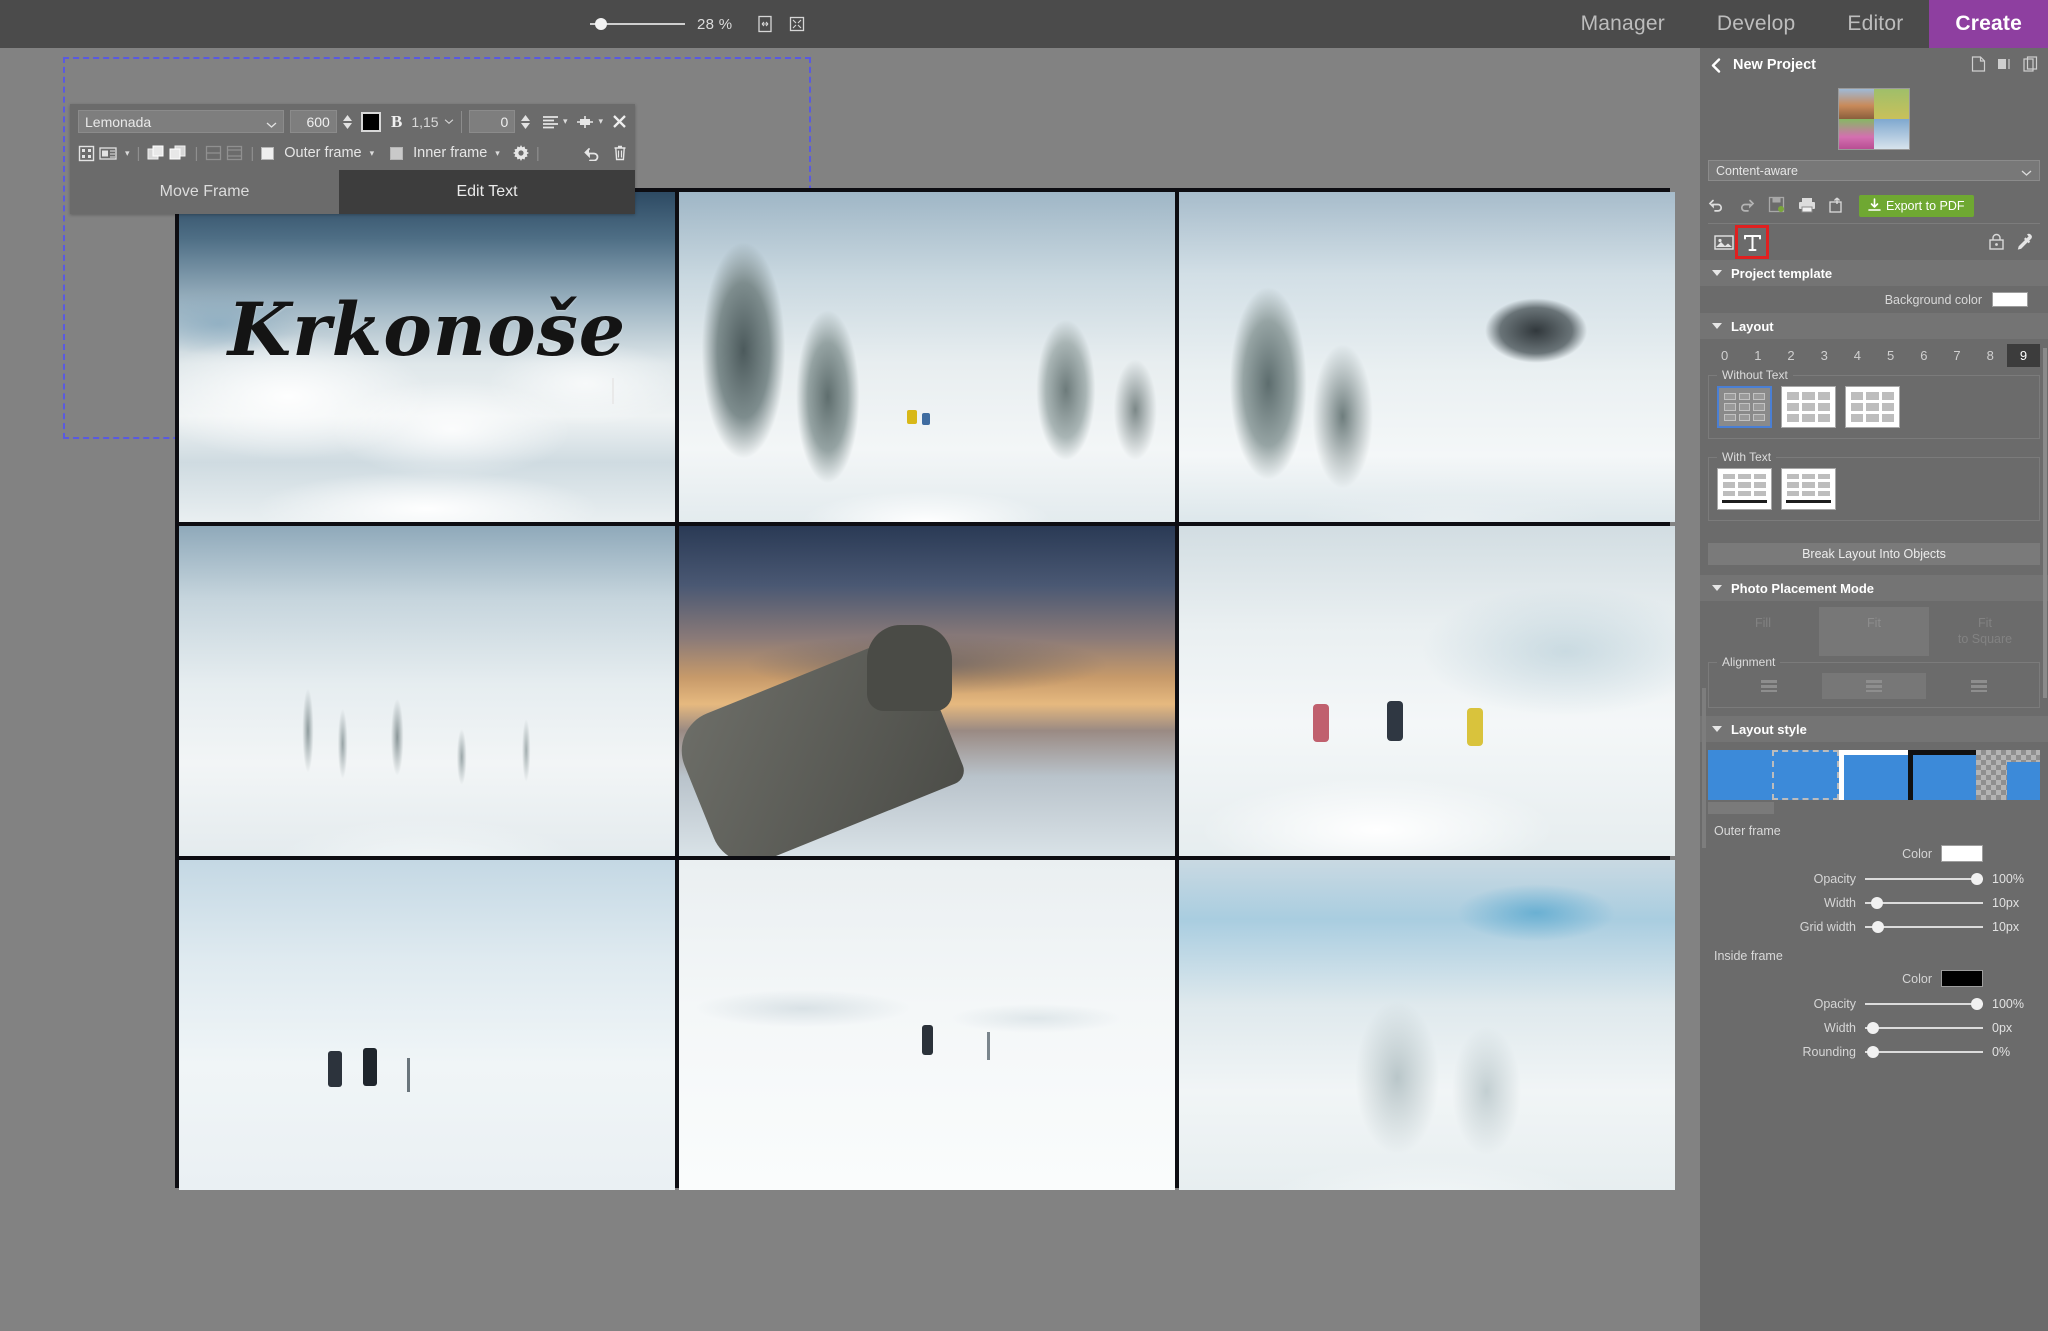  I want to click on section-header-layout: Layout, so click(1874, 326).